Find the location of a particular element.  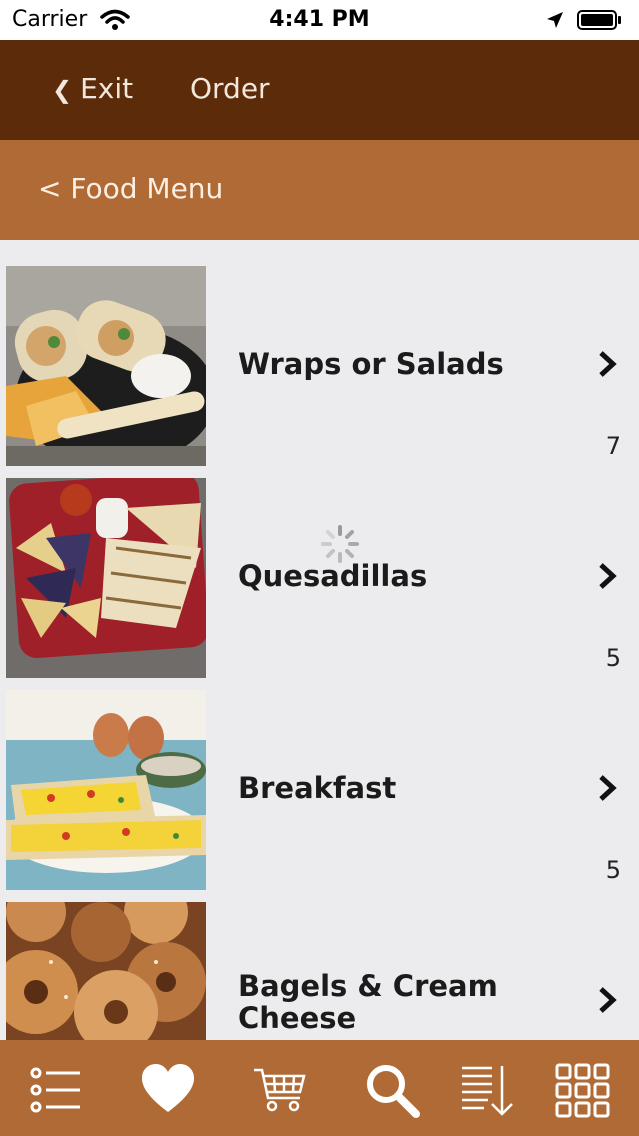

quesadillas-photo is located at coordinates (106, 578).